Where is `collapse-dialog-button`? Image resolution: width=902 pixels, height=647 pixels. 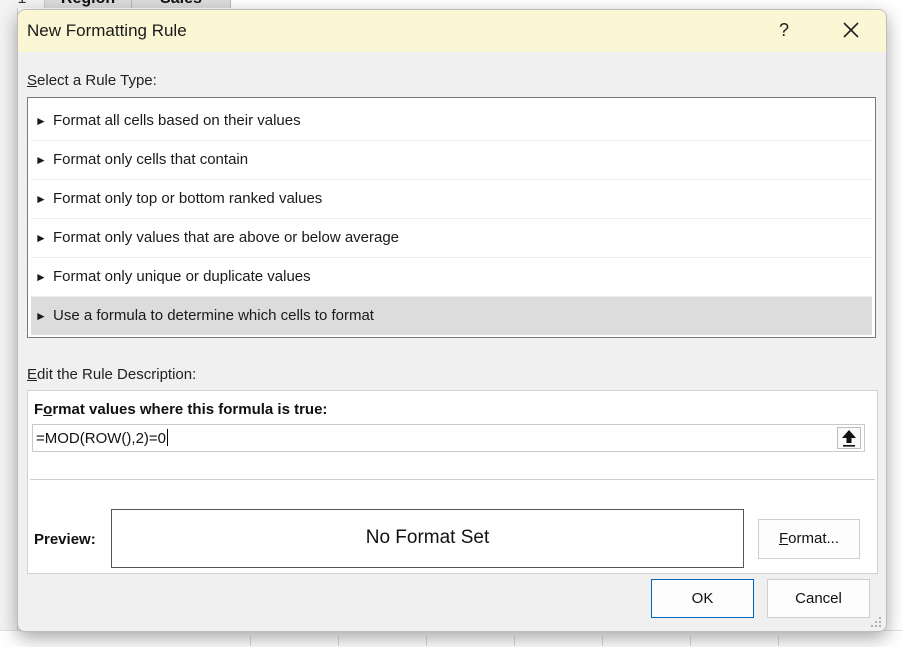
collapse-dialog-button is located at coordinates (849, 438).